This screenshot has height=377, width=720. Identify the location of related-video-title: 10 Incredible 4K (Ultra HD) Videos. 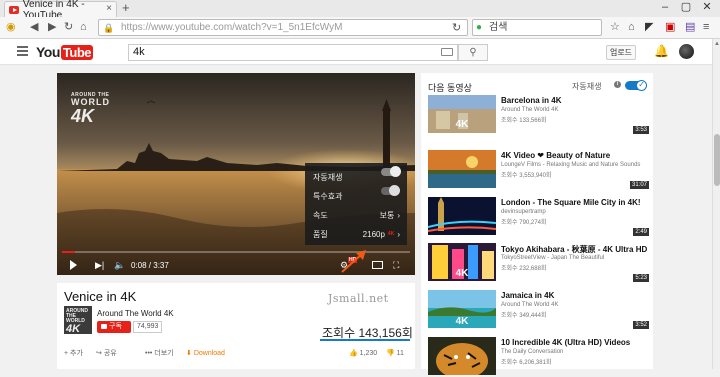
(565, 342).